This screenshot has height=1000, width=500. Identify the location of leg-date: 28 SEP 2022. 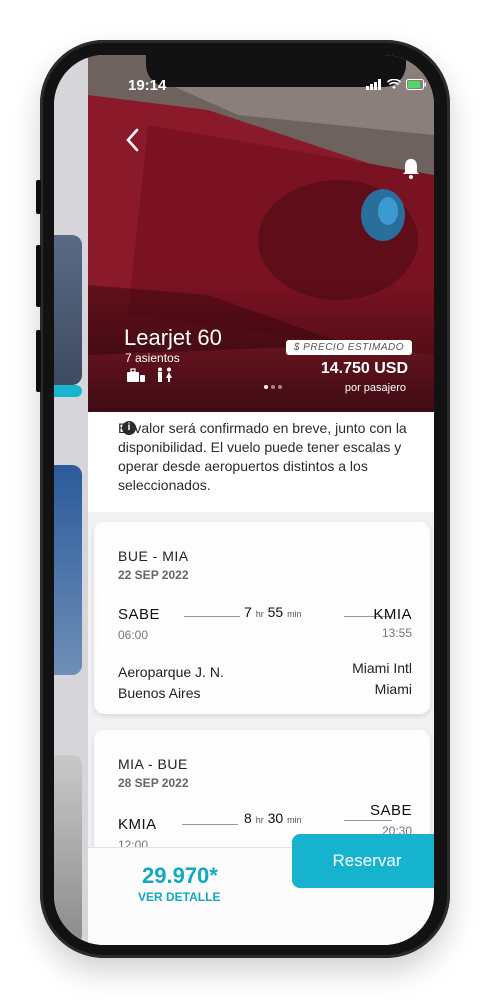
(153, 783).